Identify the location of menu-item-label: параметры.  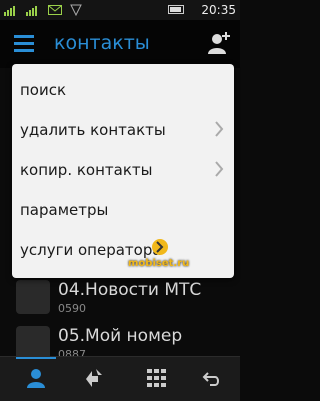
(64, 210).